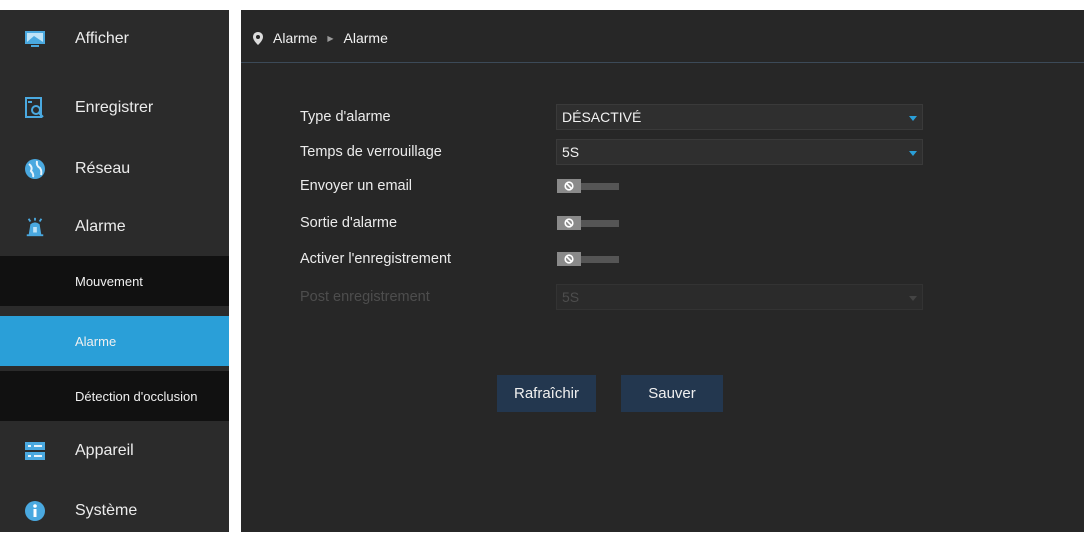  I want to click on enable-record-toggle, so click(588, 259).